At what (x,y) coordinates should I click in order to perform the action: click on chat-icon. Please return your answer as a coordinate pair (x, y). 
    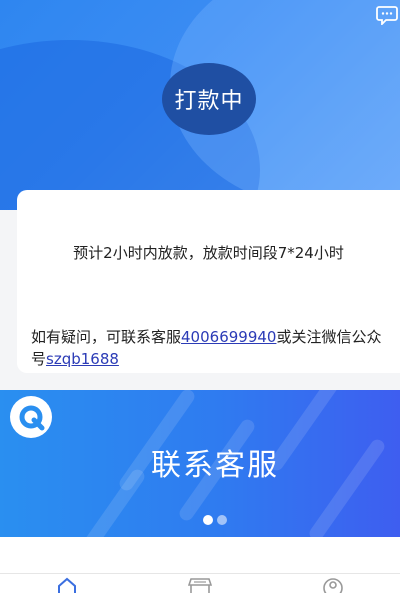
    Looking at the image, I should click on (387, 15).